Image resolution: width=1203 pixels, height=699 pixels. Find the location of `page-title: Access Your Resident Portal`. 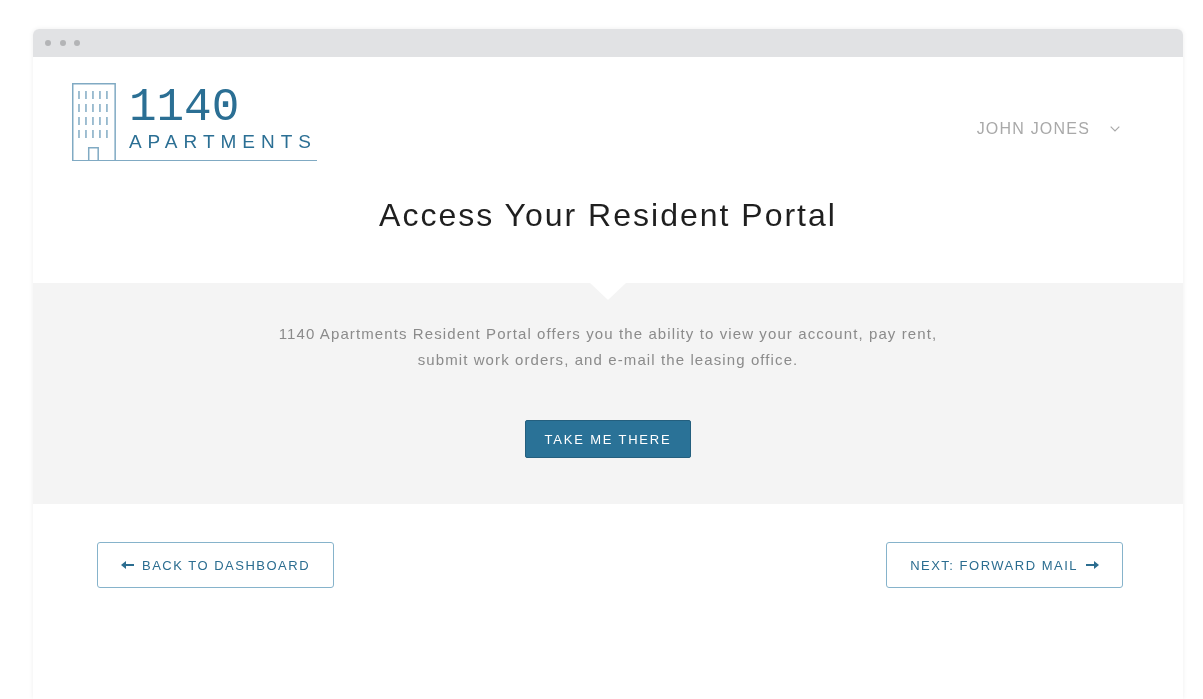

page-title: Access Your Resident Portal is located at coordinates (608, 215).